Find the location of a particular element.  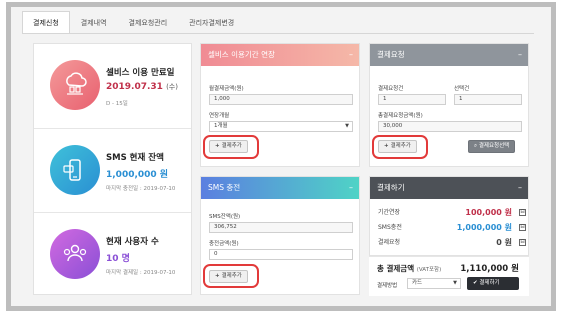

total-amount: 1,110,000 원 is located at coordinates (489, 269).